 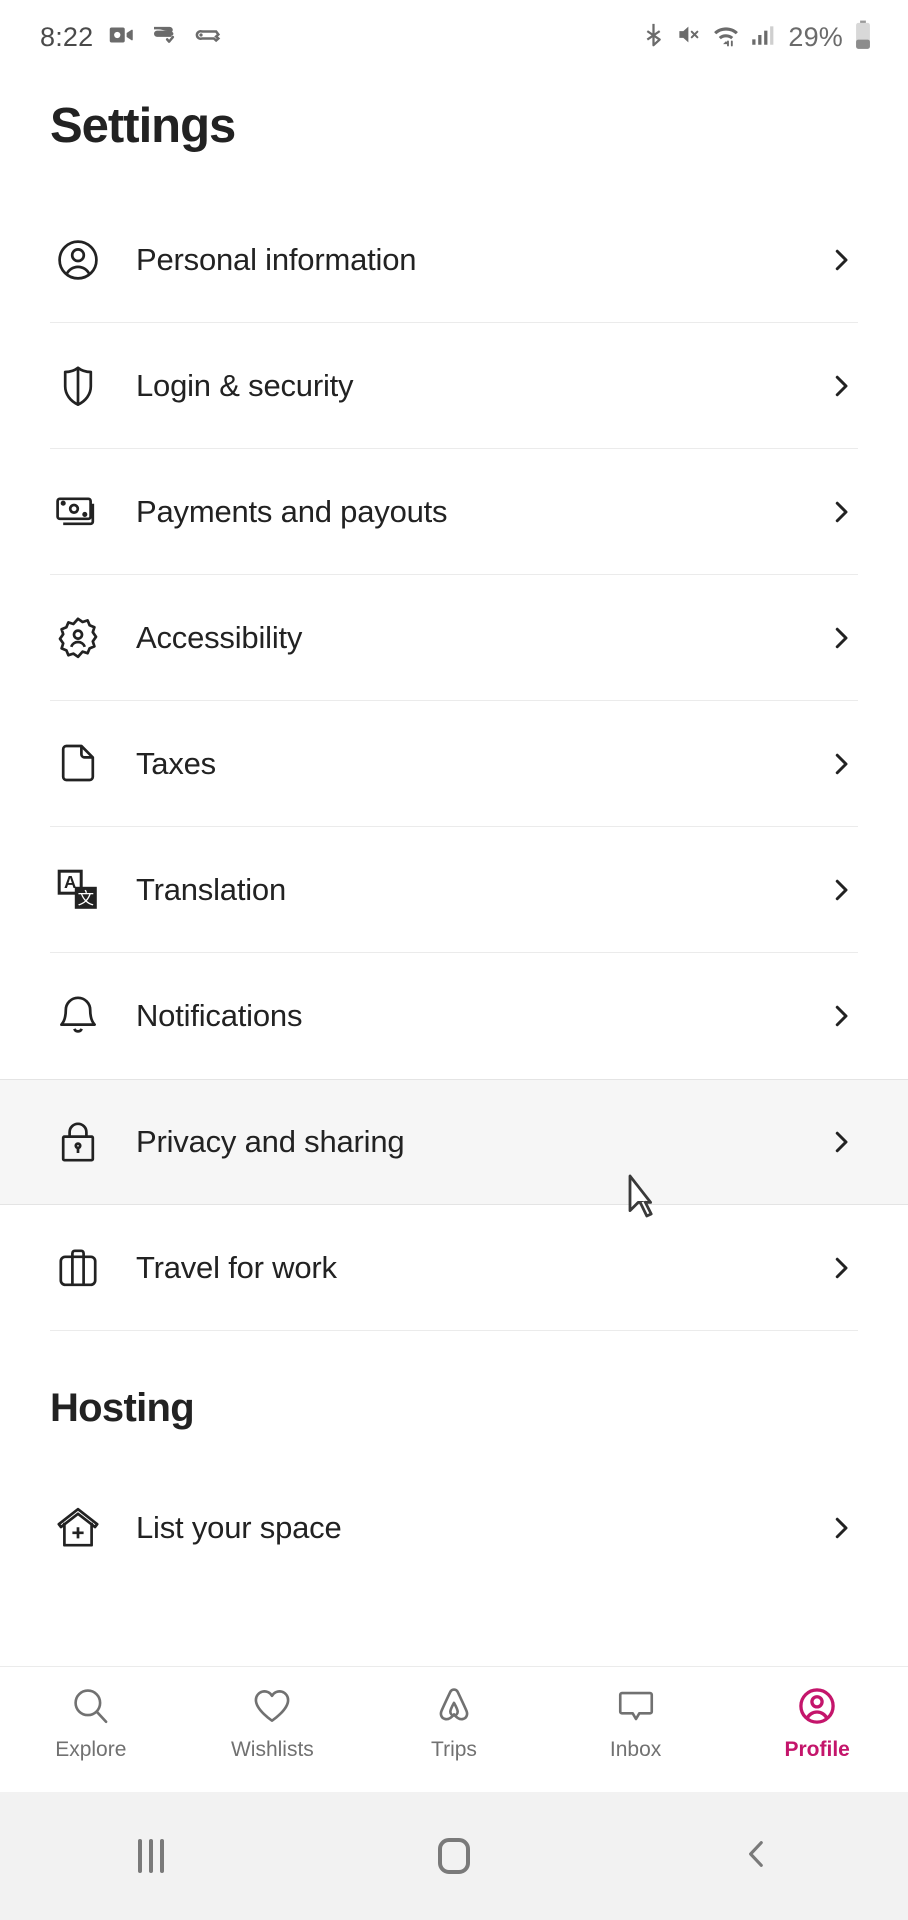 What do you see at coordinates (272, 1749) in the screenshot?
I see `tab-label: Wishlists` at bounding box center [272, 1749].